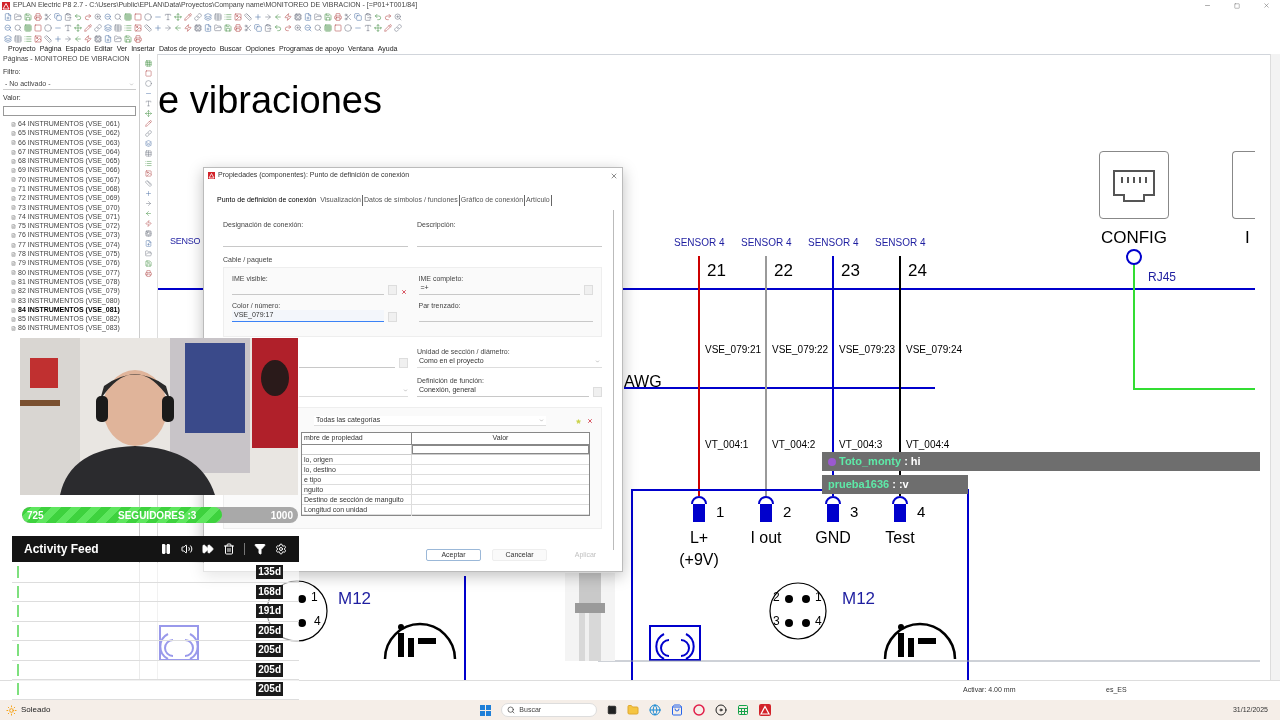 The width and height of the screenshot is (1280, 720). Describe the element at coordinates (398, 16) in the screenshot. I see `zoom-in-icon` at that location.